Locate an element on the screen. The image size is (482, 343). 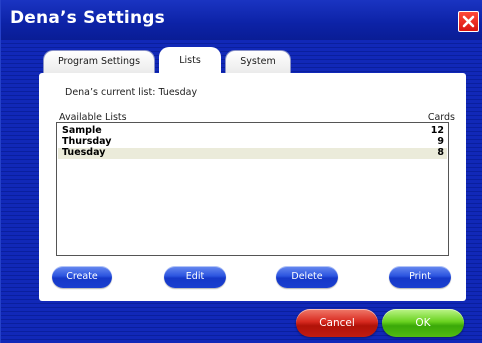
tab-lists: Lists is located at coordinates (190, 61).